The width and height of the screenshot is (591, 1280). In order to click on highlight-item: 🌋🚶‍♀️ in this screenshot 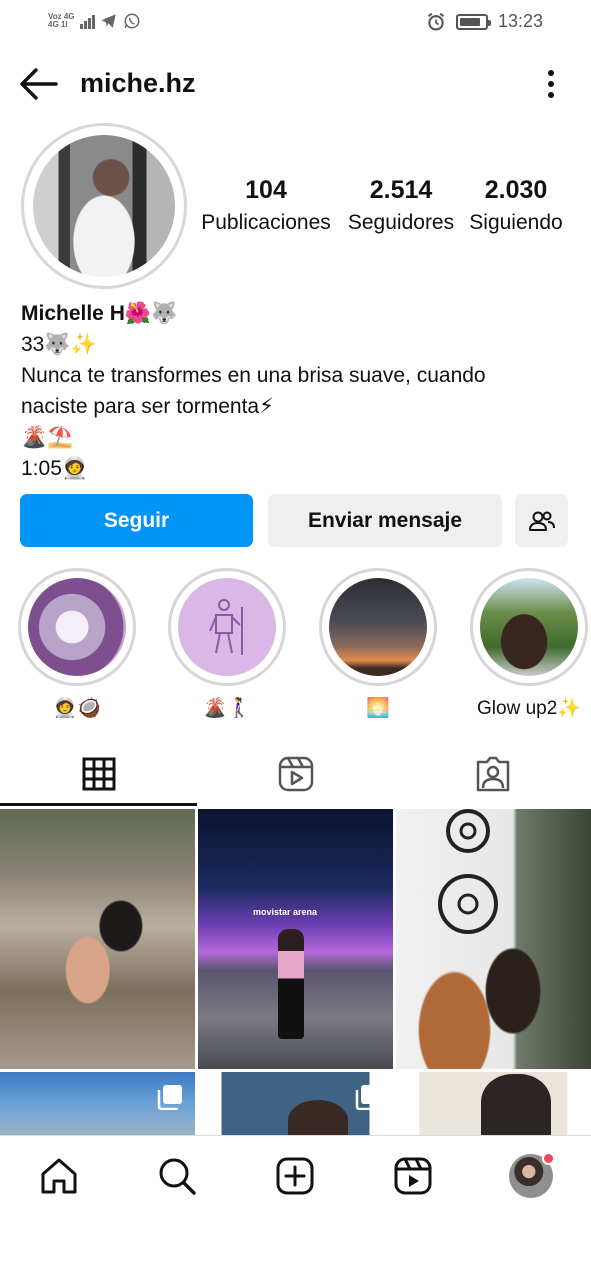, I will do `click(227, 644)`.